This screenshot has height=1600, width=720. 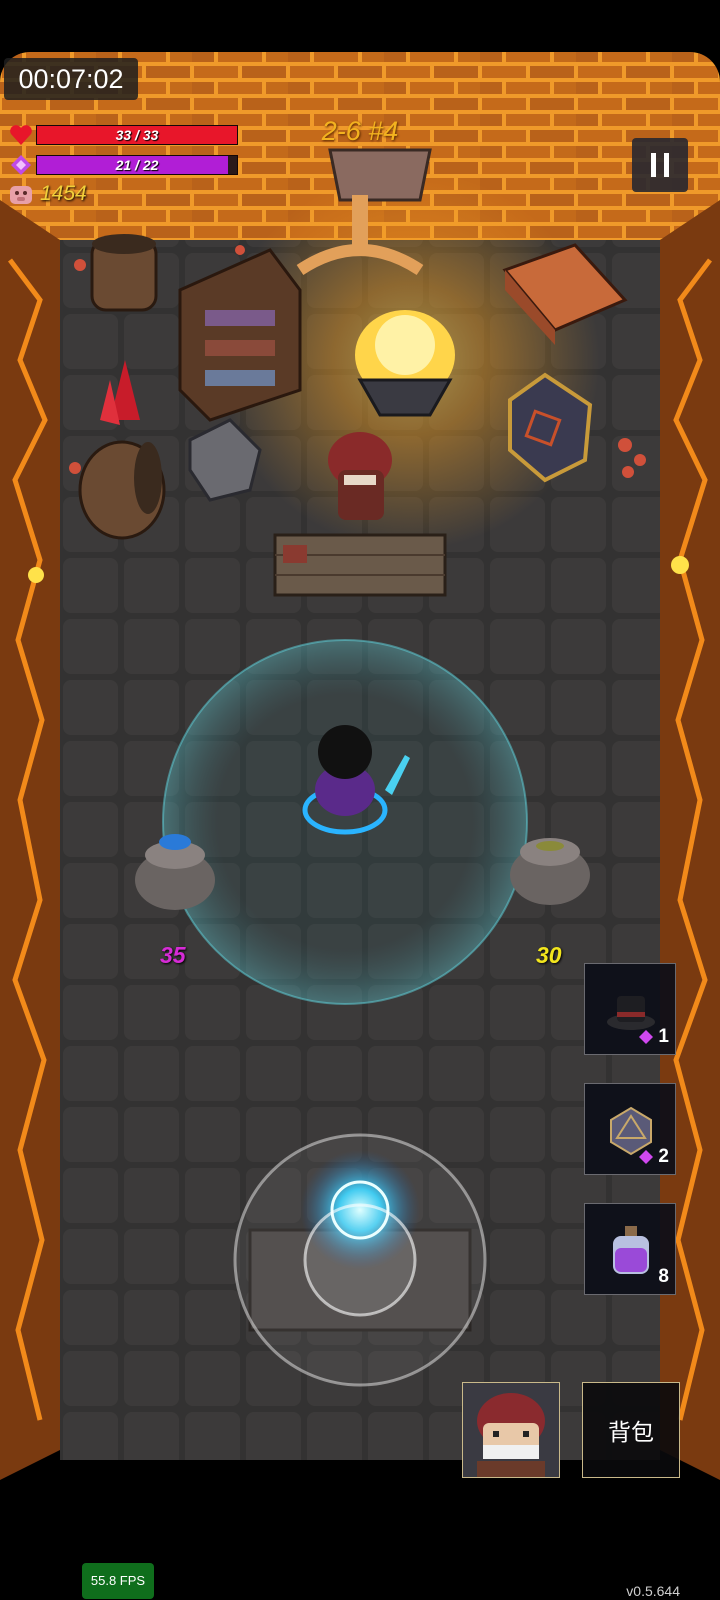 I want to click on version-label: v0.5.644, so click(x=653, y=1591).